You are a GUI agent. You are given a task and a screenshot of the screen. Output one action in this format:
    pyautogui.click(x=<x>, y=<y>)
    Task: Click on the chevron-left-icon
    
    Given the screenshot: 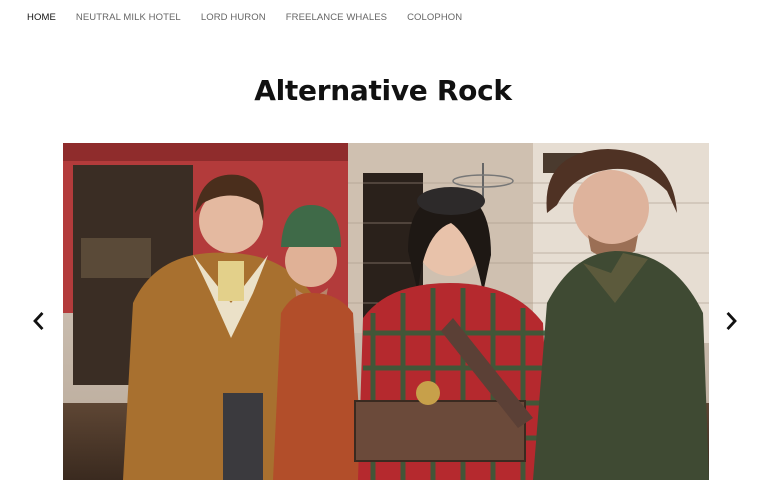 What is the action you would take?
    pyautogui.click(x=38, y=321)
    